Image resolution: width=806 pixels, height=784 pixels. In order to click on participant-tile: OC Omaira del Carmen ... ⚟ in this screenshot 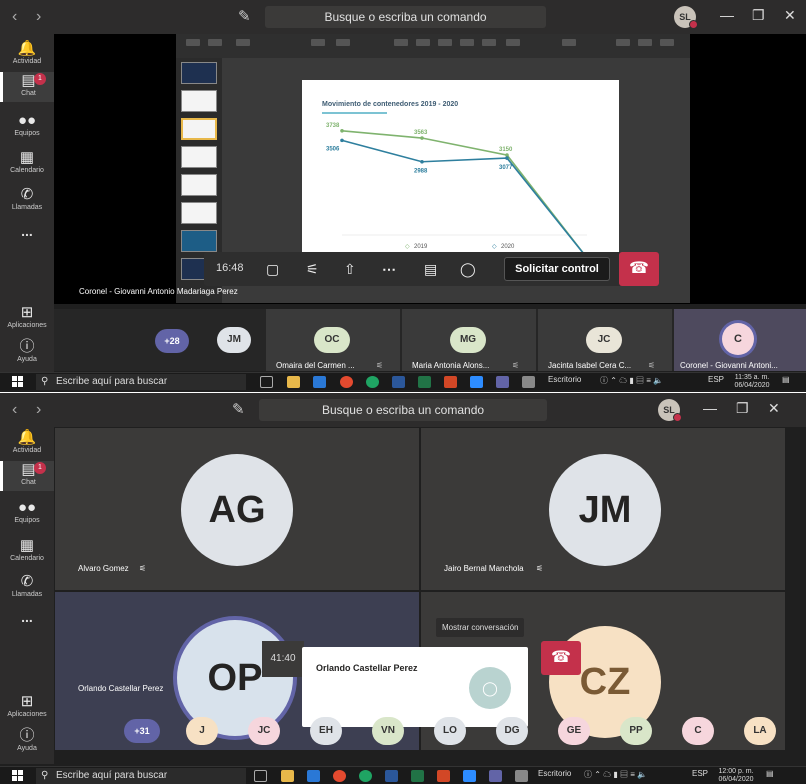, I will do `click(333, 340)`.